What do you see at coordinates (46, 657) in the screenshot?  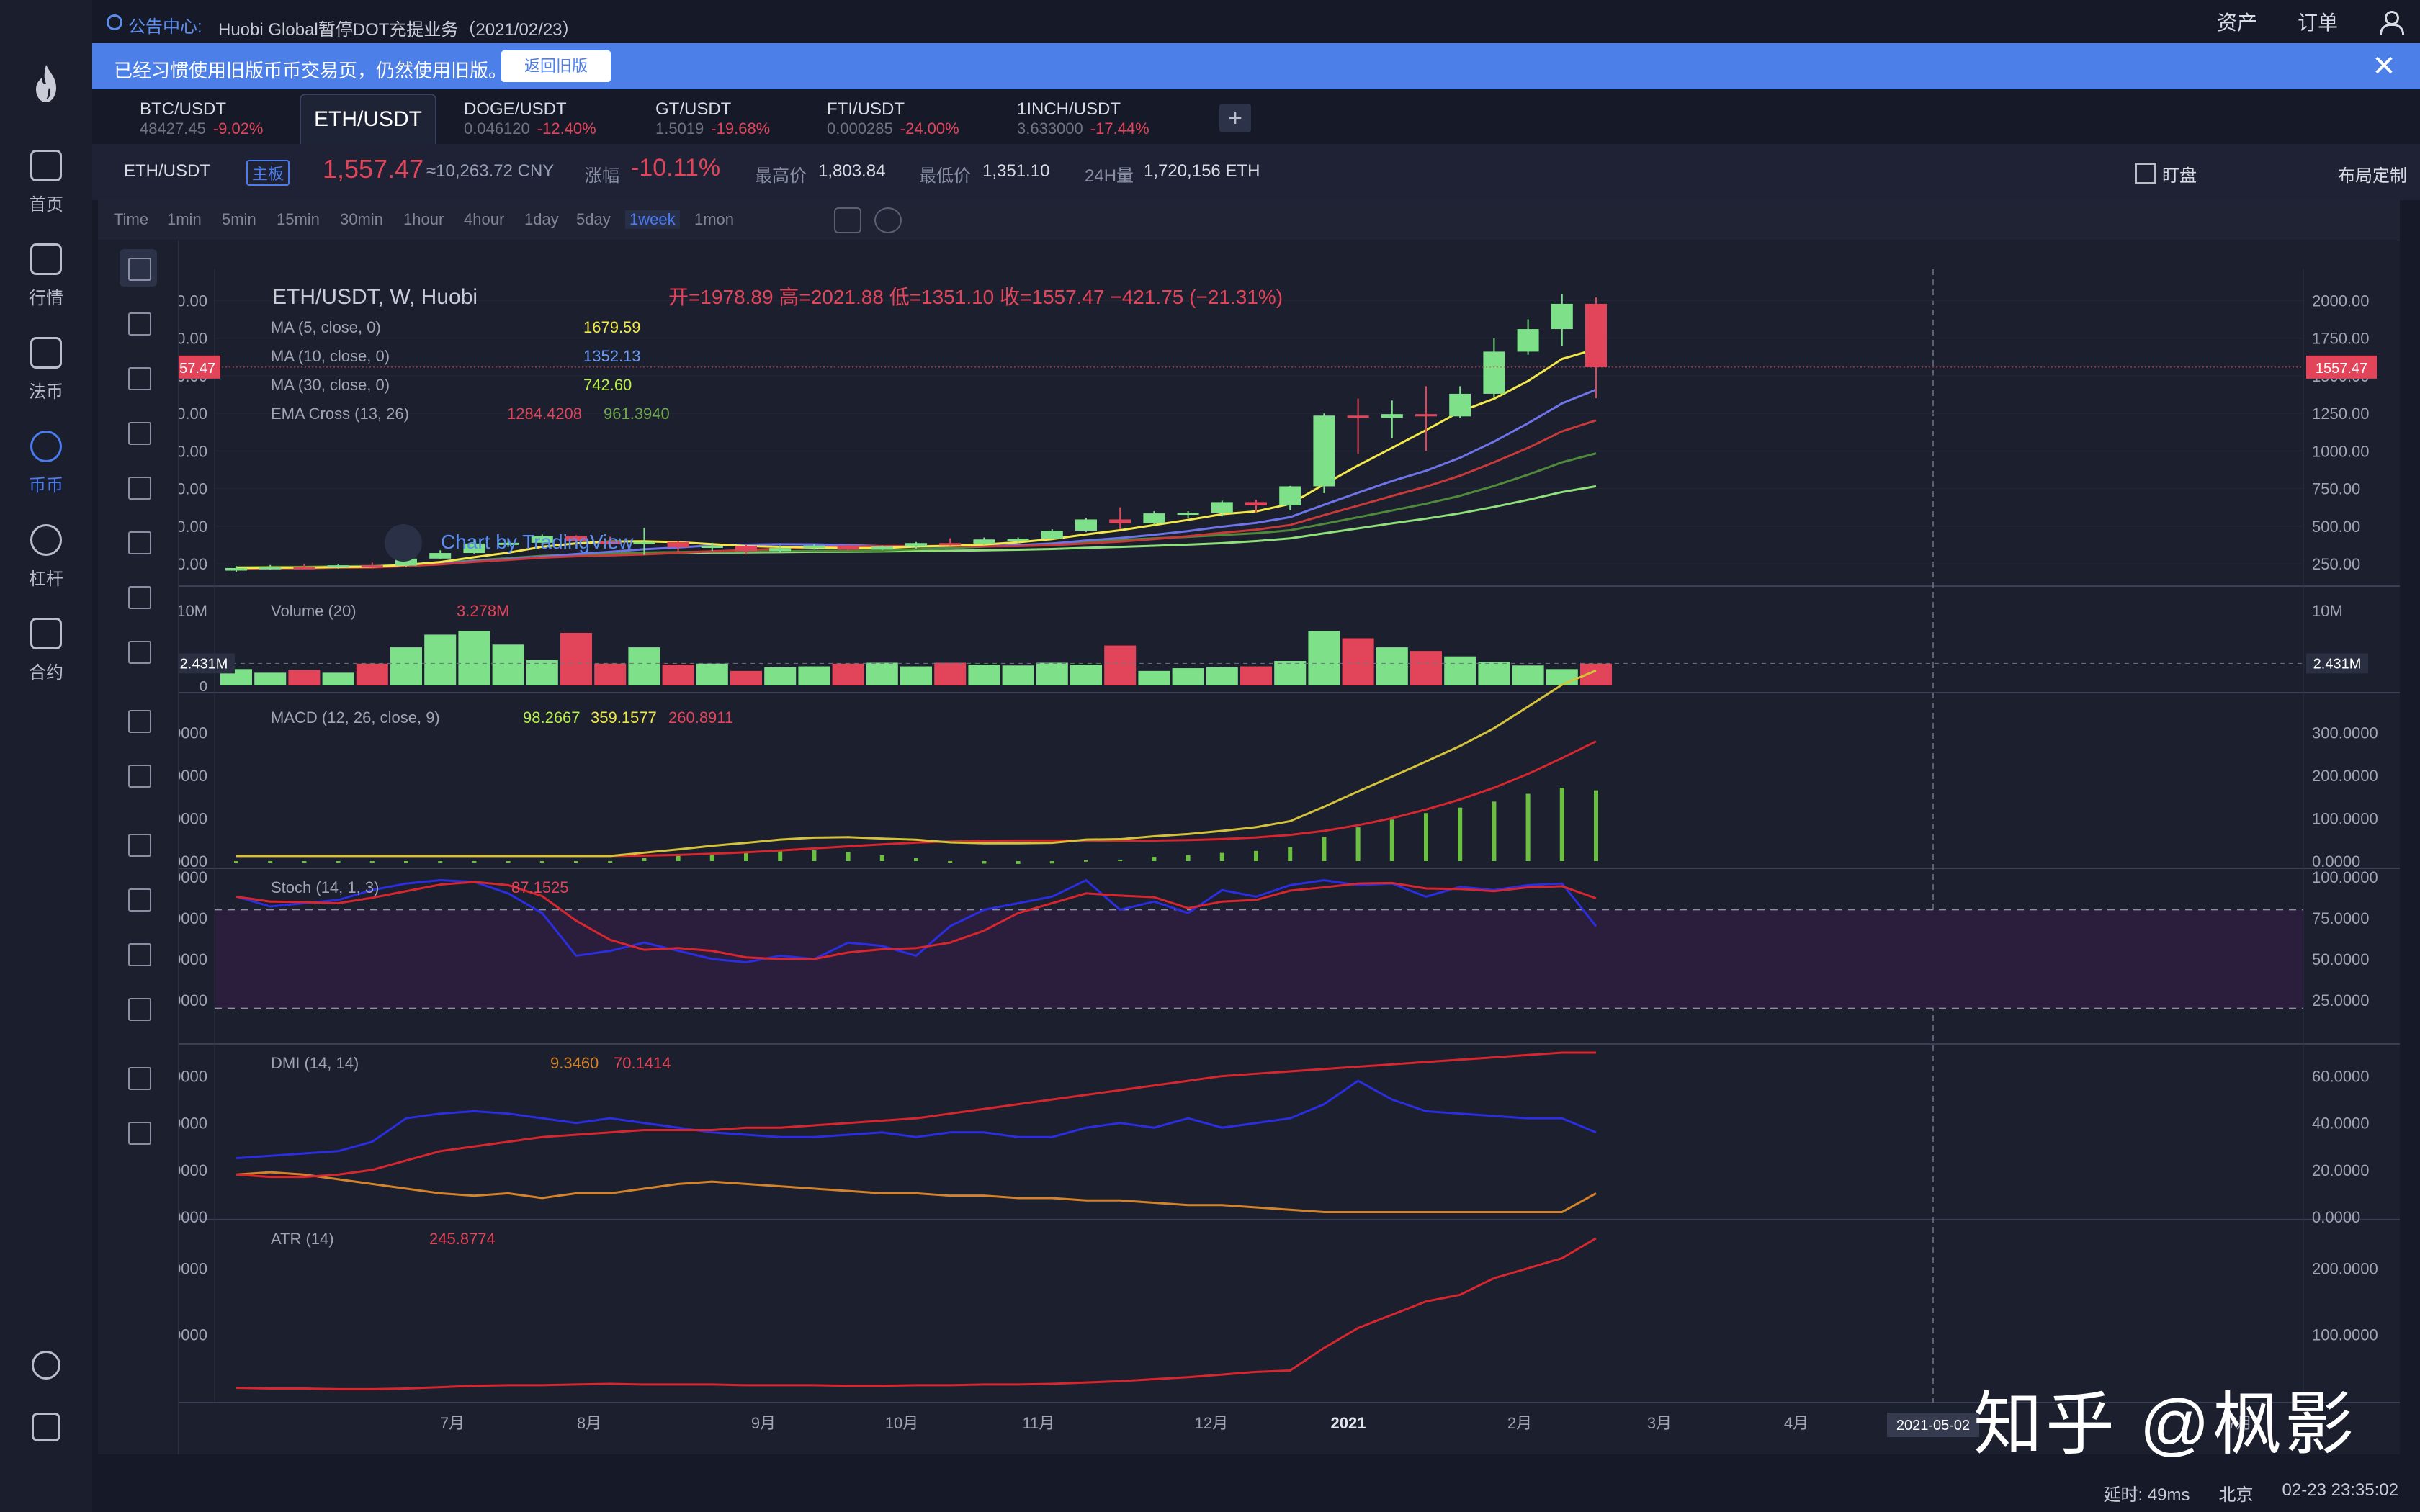 I see `nav-futures: 合约` at bounding box center [46, 657].